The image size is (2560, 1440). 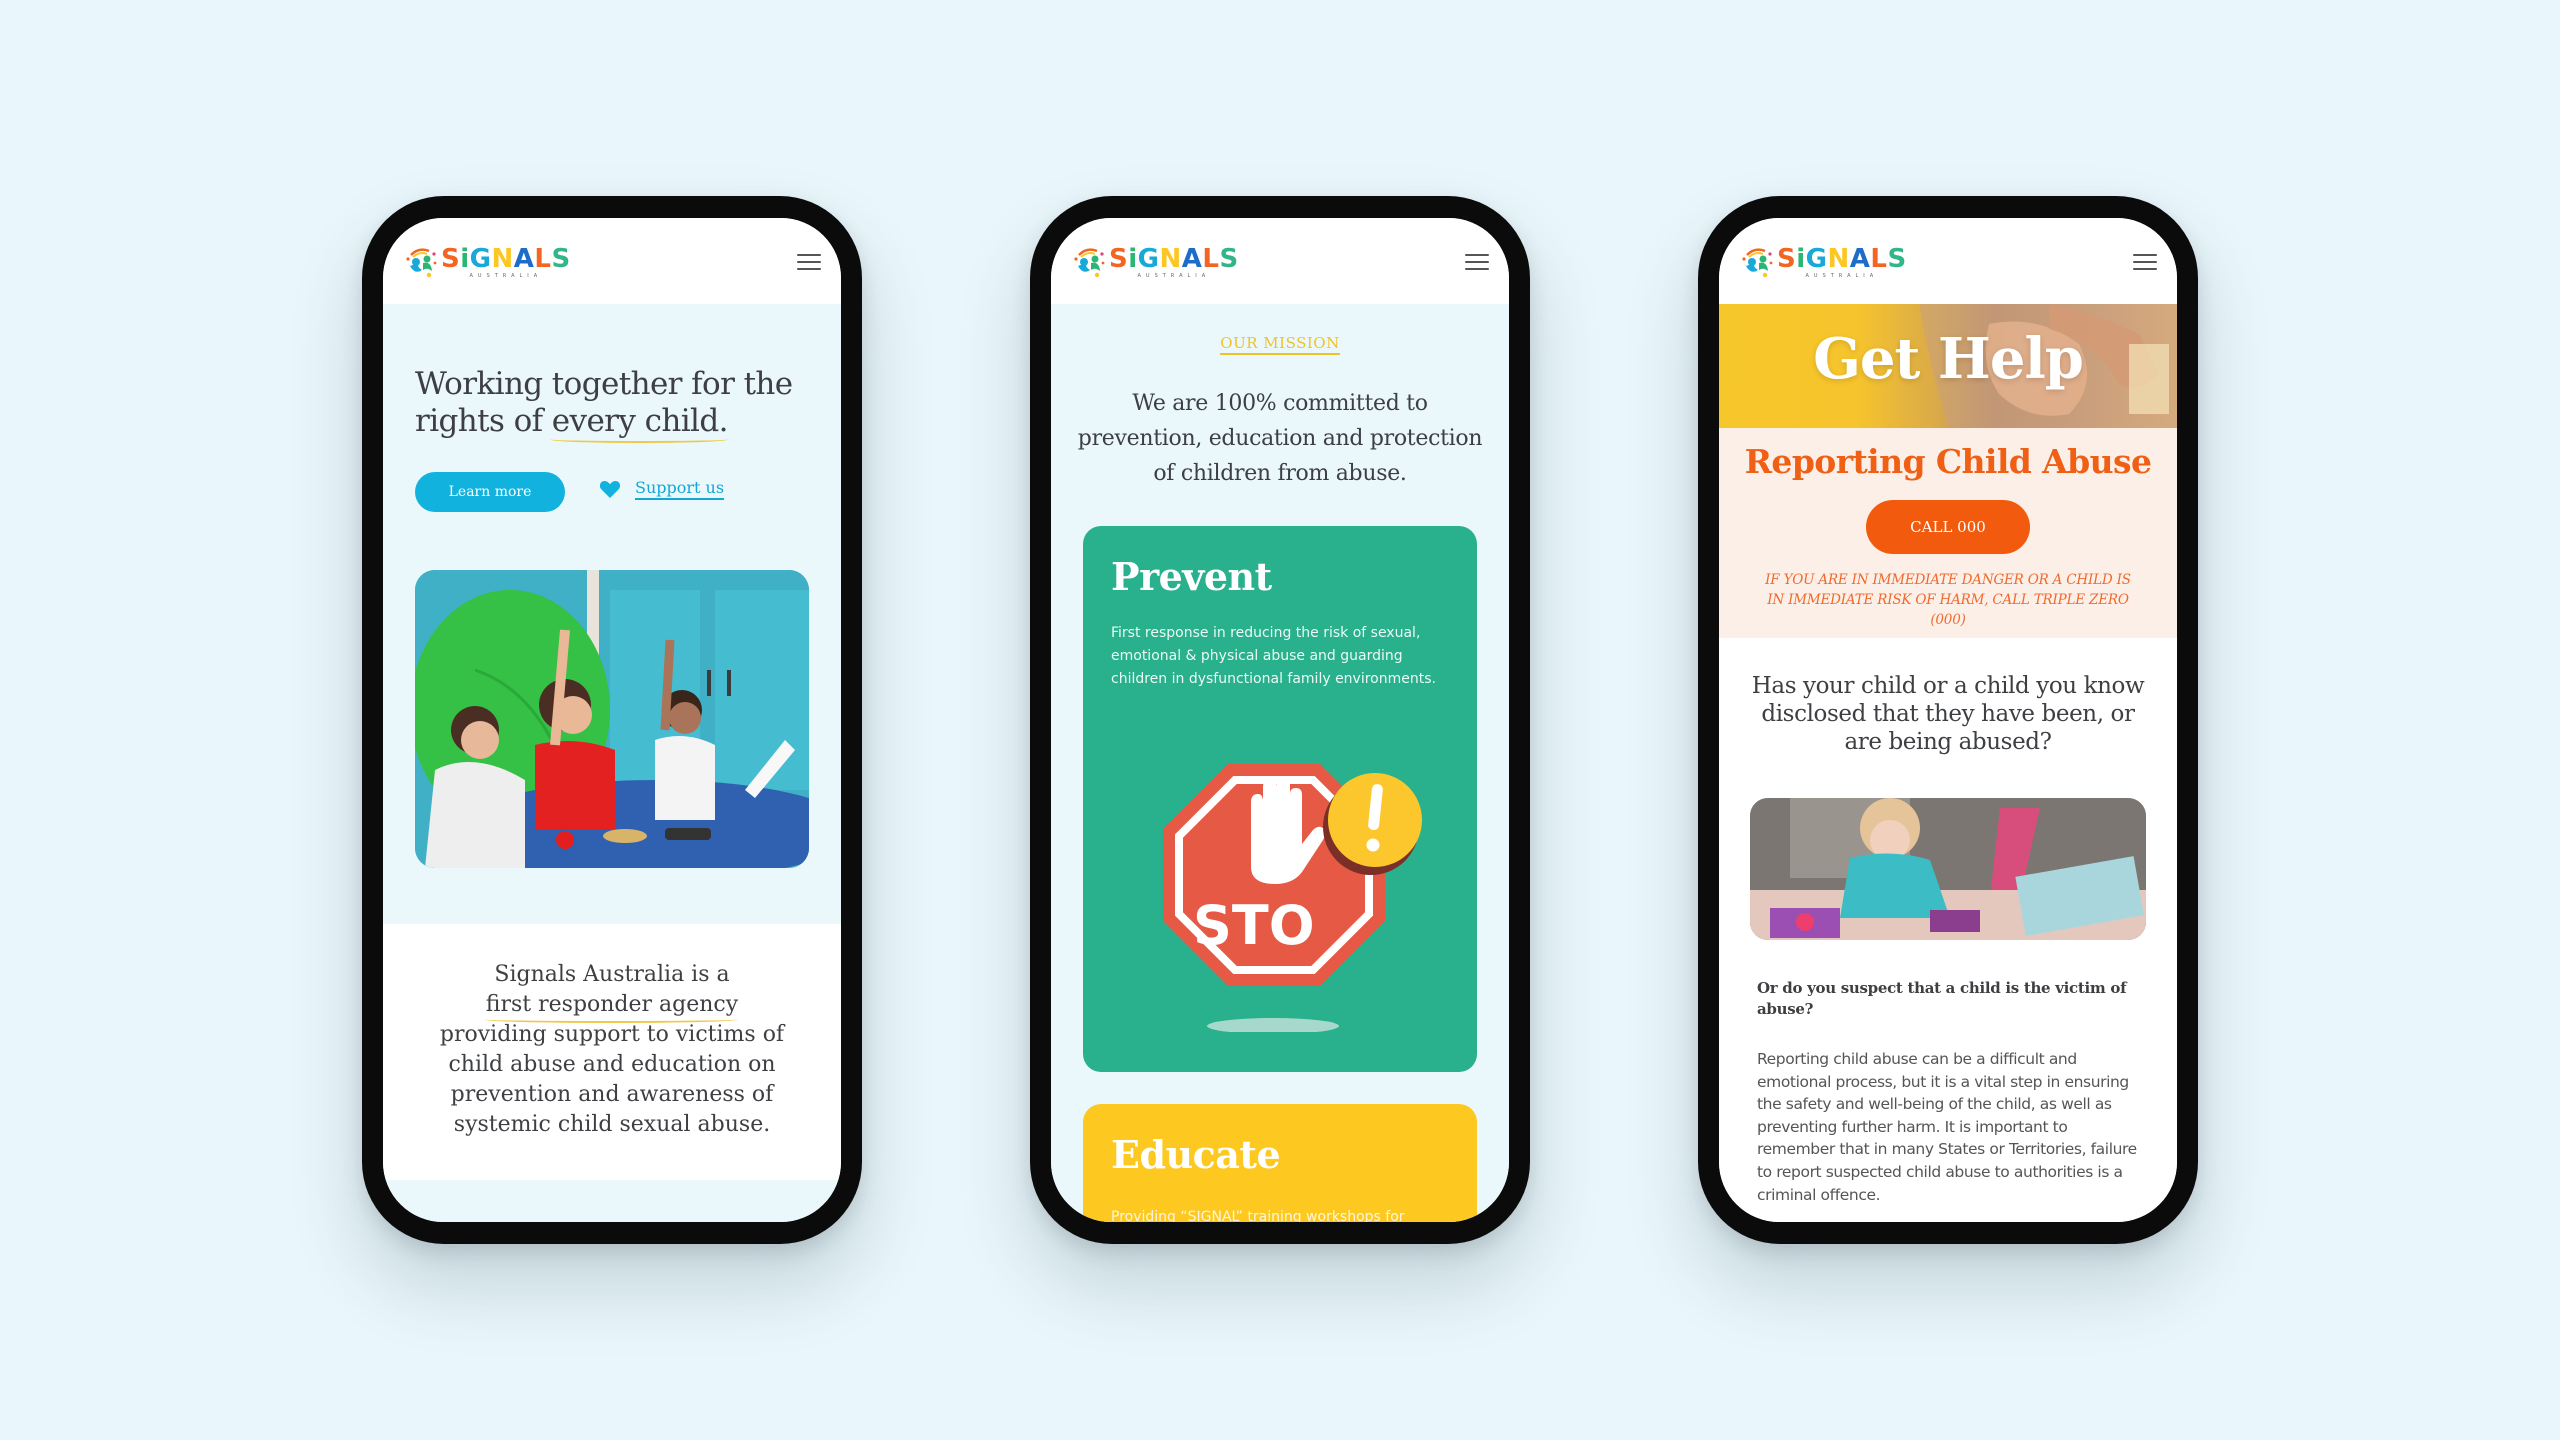 What do you see at coordinates (612, 974) in the screenshot?
I see `about-line-1: Signals Australia is a` at bounding box center [612, 974].